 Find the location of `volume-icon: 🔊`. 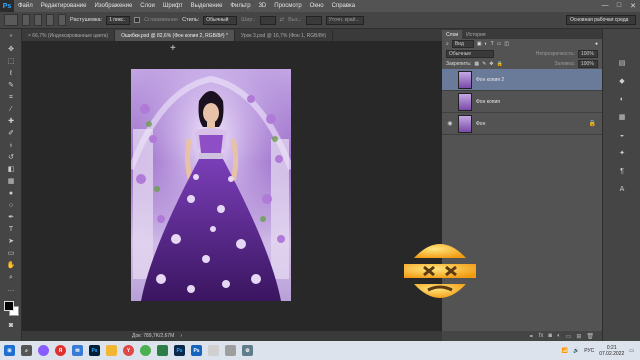

volume-icon: 🔊 is located at coordinates (576, 351).